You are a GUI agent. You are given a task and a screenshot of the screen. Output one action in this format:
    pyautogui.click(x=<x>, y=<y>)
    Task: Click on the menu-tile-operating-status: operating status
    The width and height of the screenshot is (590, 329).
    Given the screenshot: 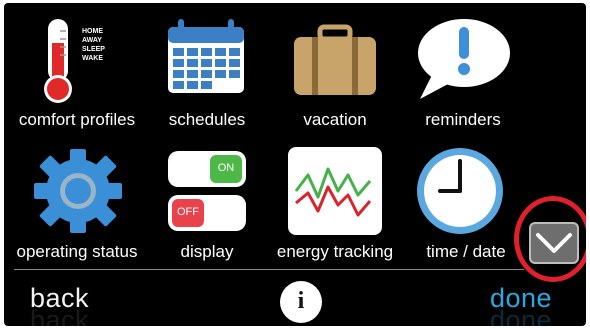 What is the action you would take?
    pyautogui.click(x=77, y=204)
    